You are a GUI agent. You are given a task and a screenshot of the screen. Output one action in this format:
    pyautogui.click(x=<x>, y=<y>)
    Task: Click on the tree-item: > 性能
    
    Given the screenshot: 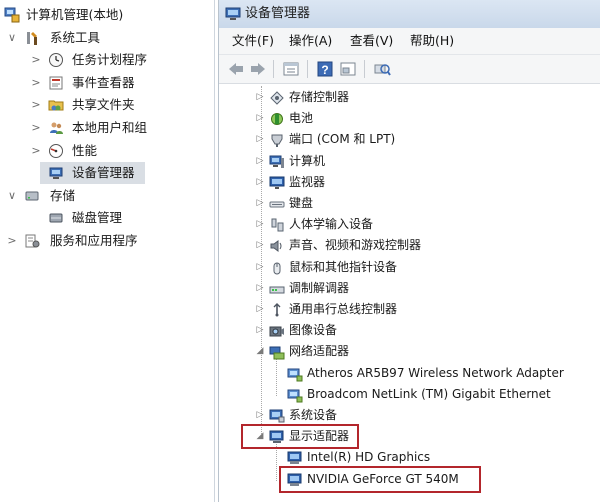 What is the action you would take?
    pyautogui.click(x=107, y=151)
    